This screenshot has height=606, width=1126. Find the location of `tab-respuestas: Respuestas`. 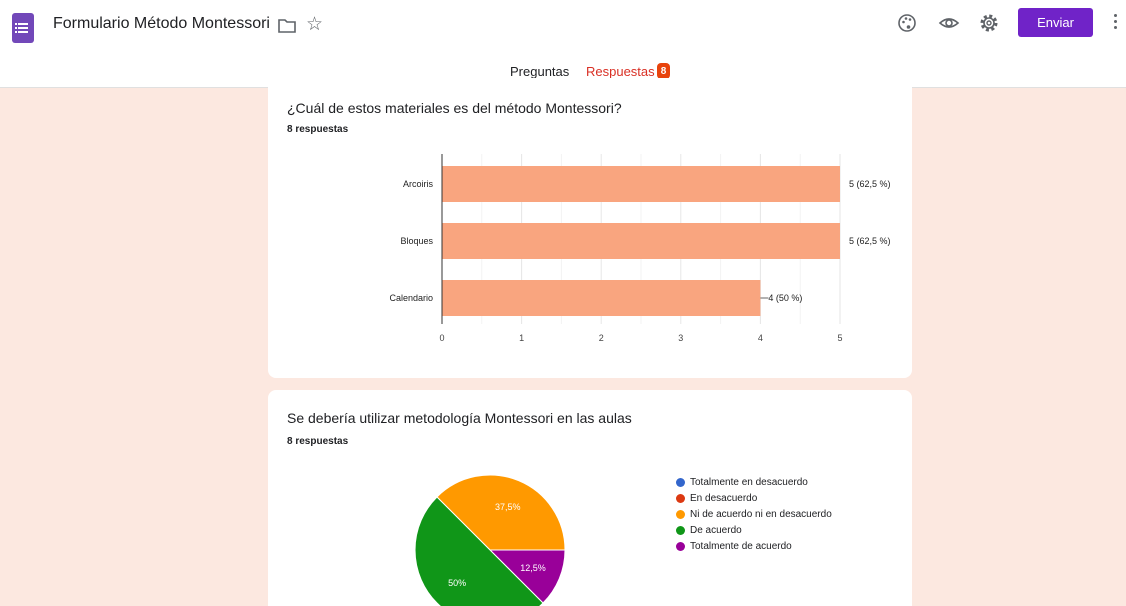

tab-respuestas: Respuestas is located at coordinates (620, 71).